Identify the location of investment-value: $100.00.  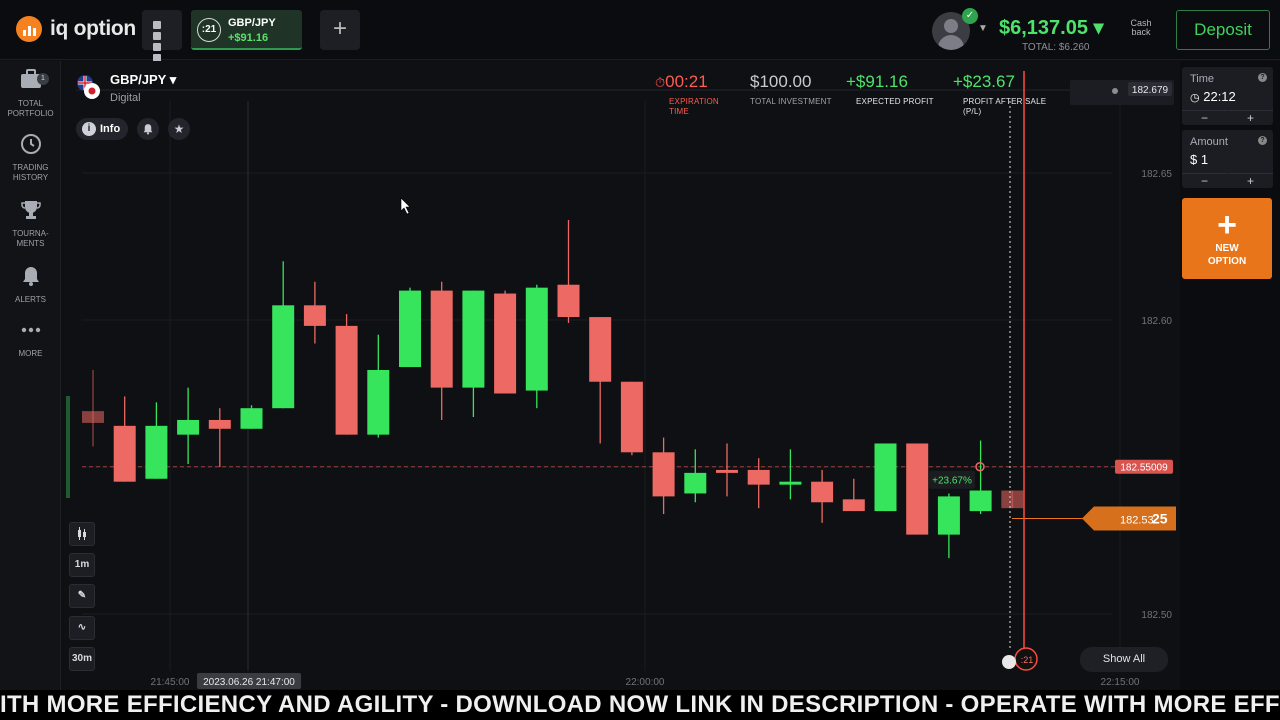
(781, 81).